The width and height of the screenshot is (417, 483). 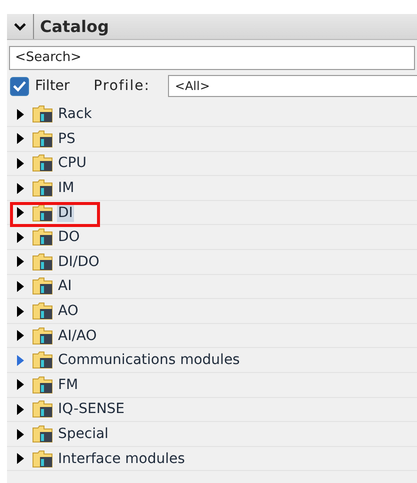 I want to click on filter-checkbox, so click(x=19, y=86).